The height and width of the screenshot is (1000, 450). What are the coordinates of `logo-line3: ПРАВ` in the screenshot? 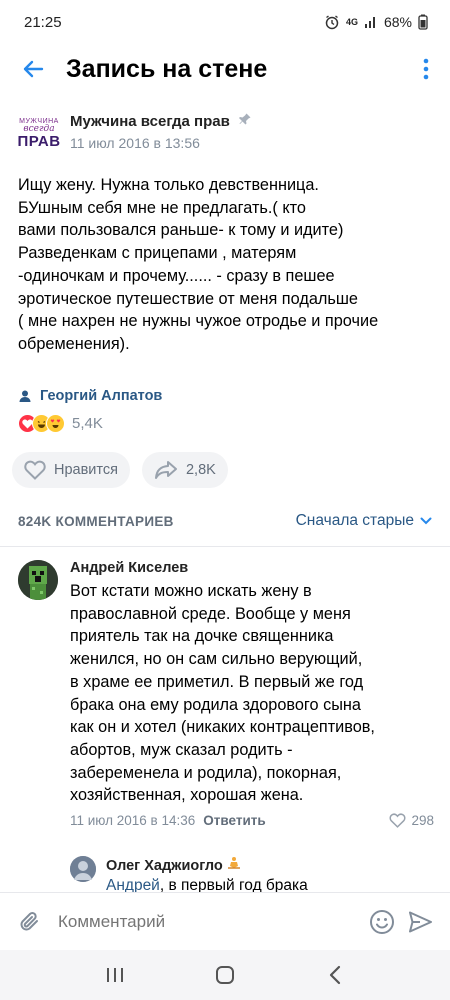 It's located at (39, 141).